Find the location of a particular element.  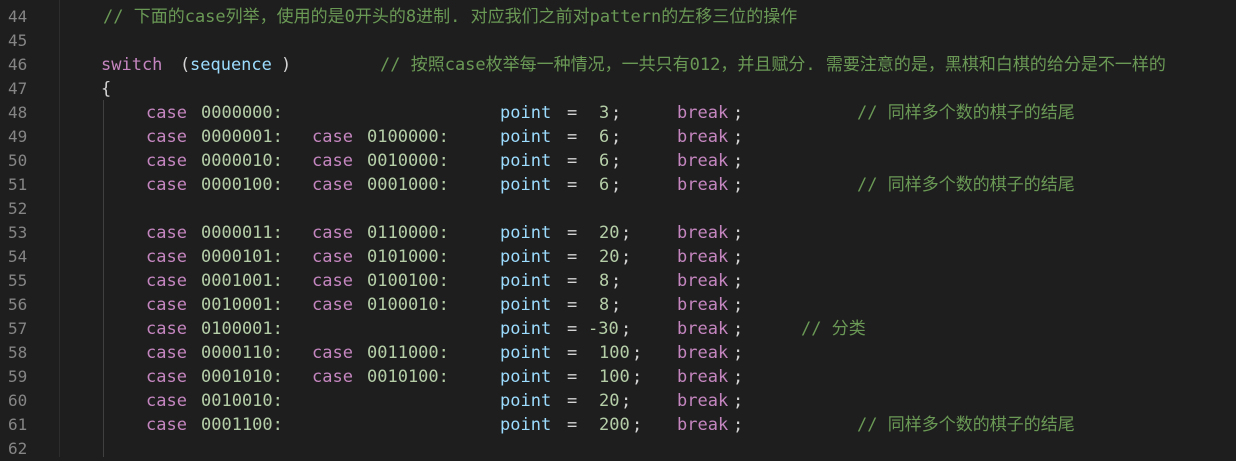

code-line: 45 is located at coordinates (618, 41).